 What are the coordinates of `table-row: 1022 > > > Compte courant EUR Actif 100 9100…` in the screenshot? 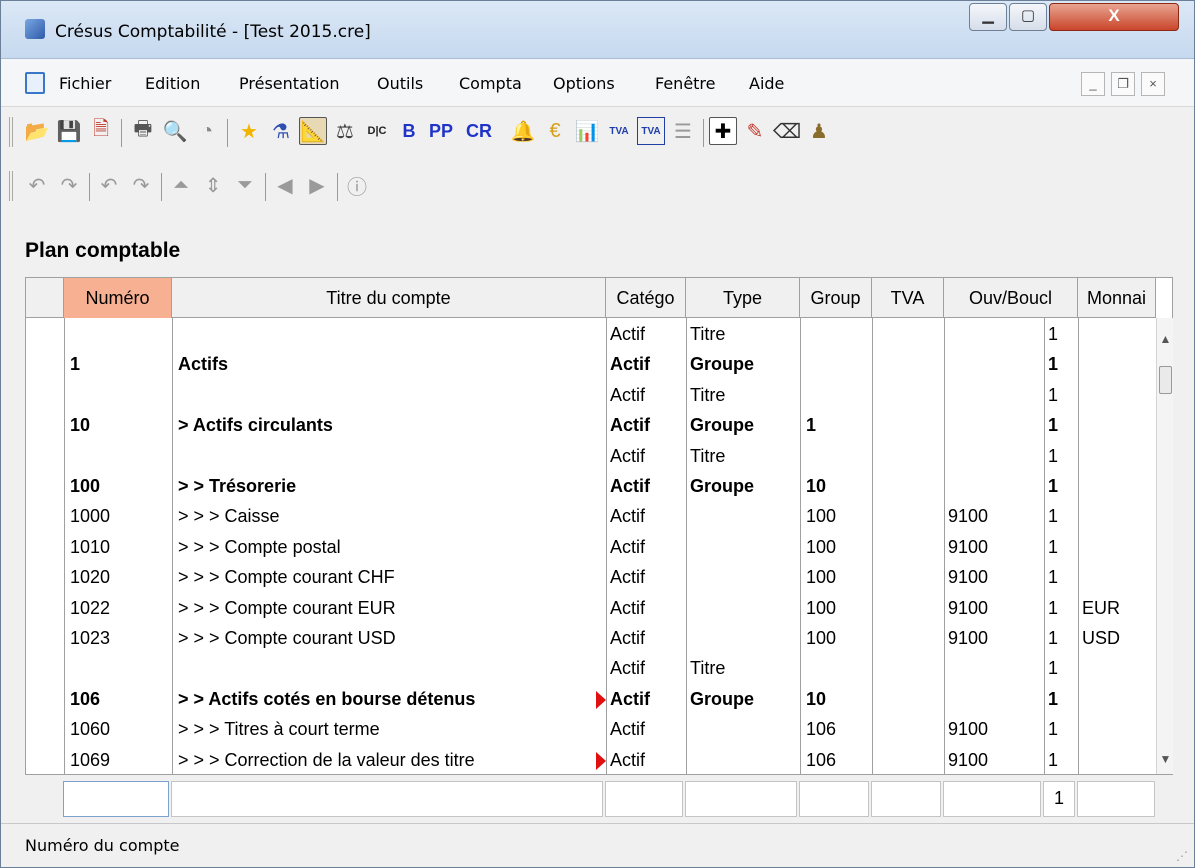 It's located at (591, 609).